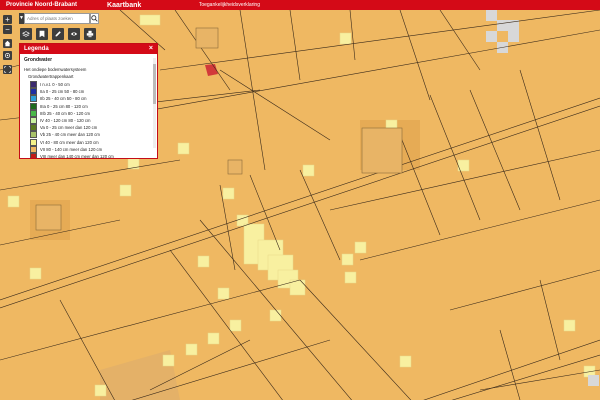 The height and width of the screenshot is (400, 600). I want to click on legend-item-label: I n.v.t. 0 - 50 cm, so click(55, 85).